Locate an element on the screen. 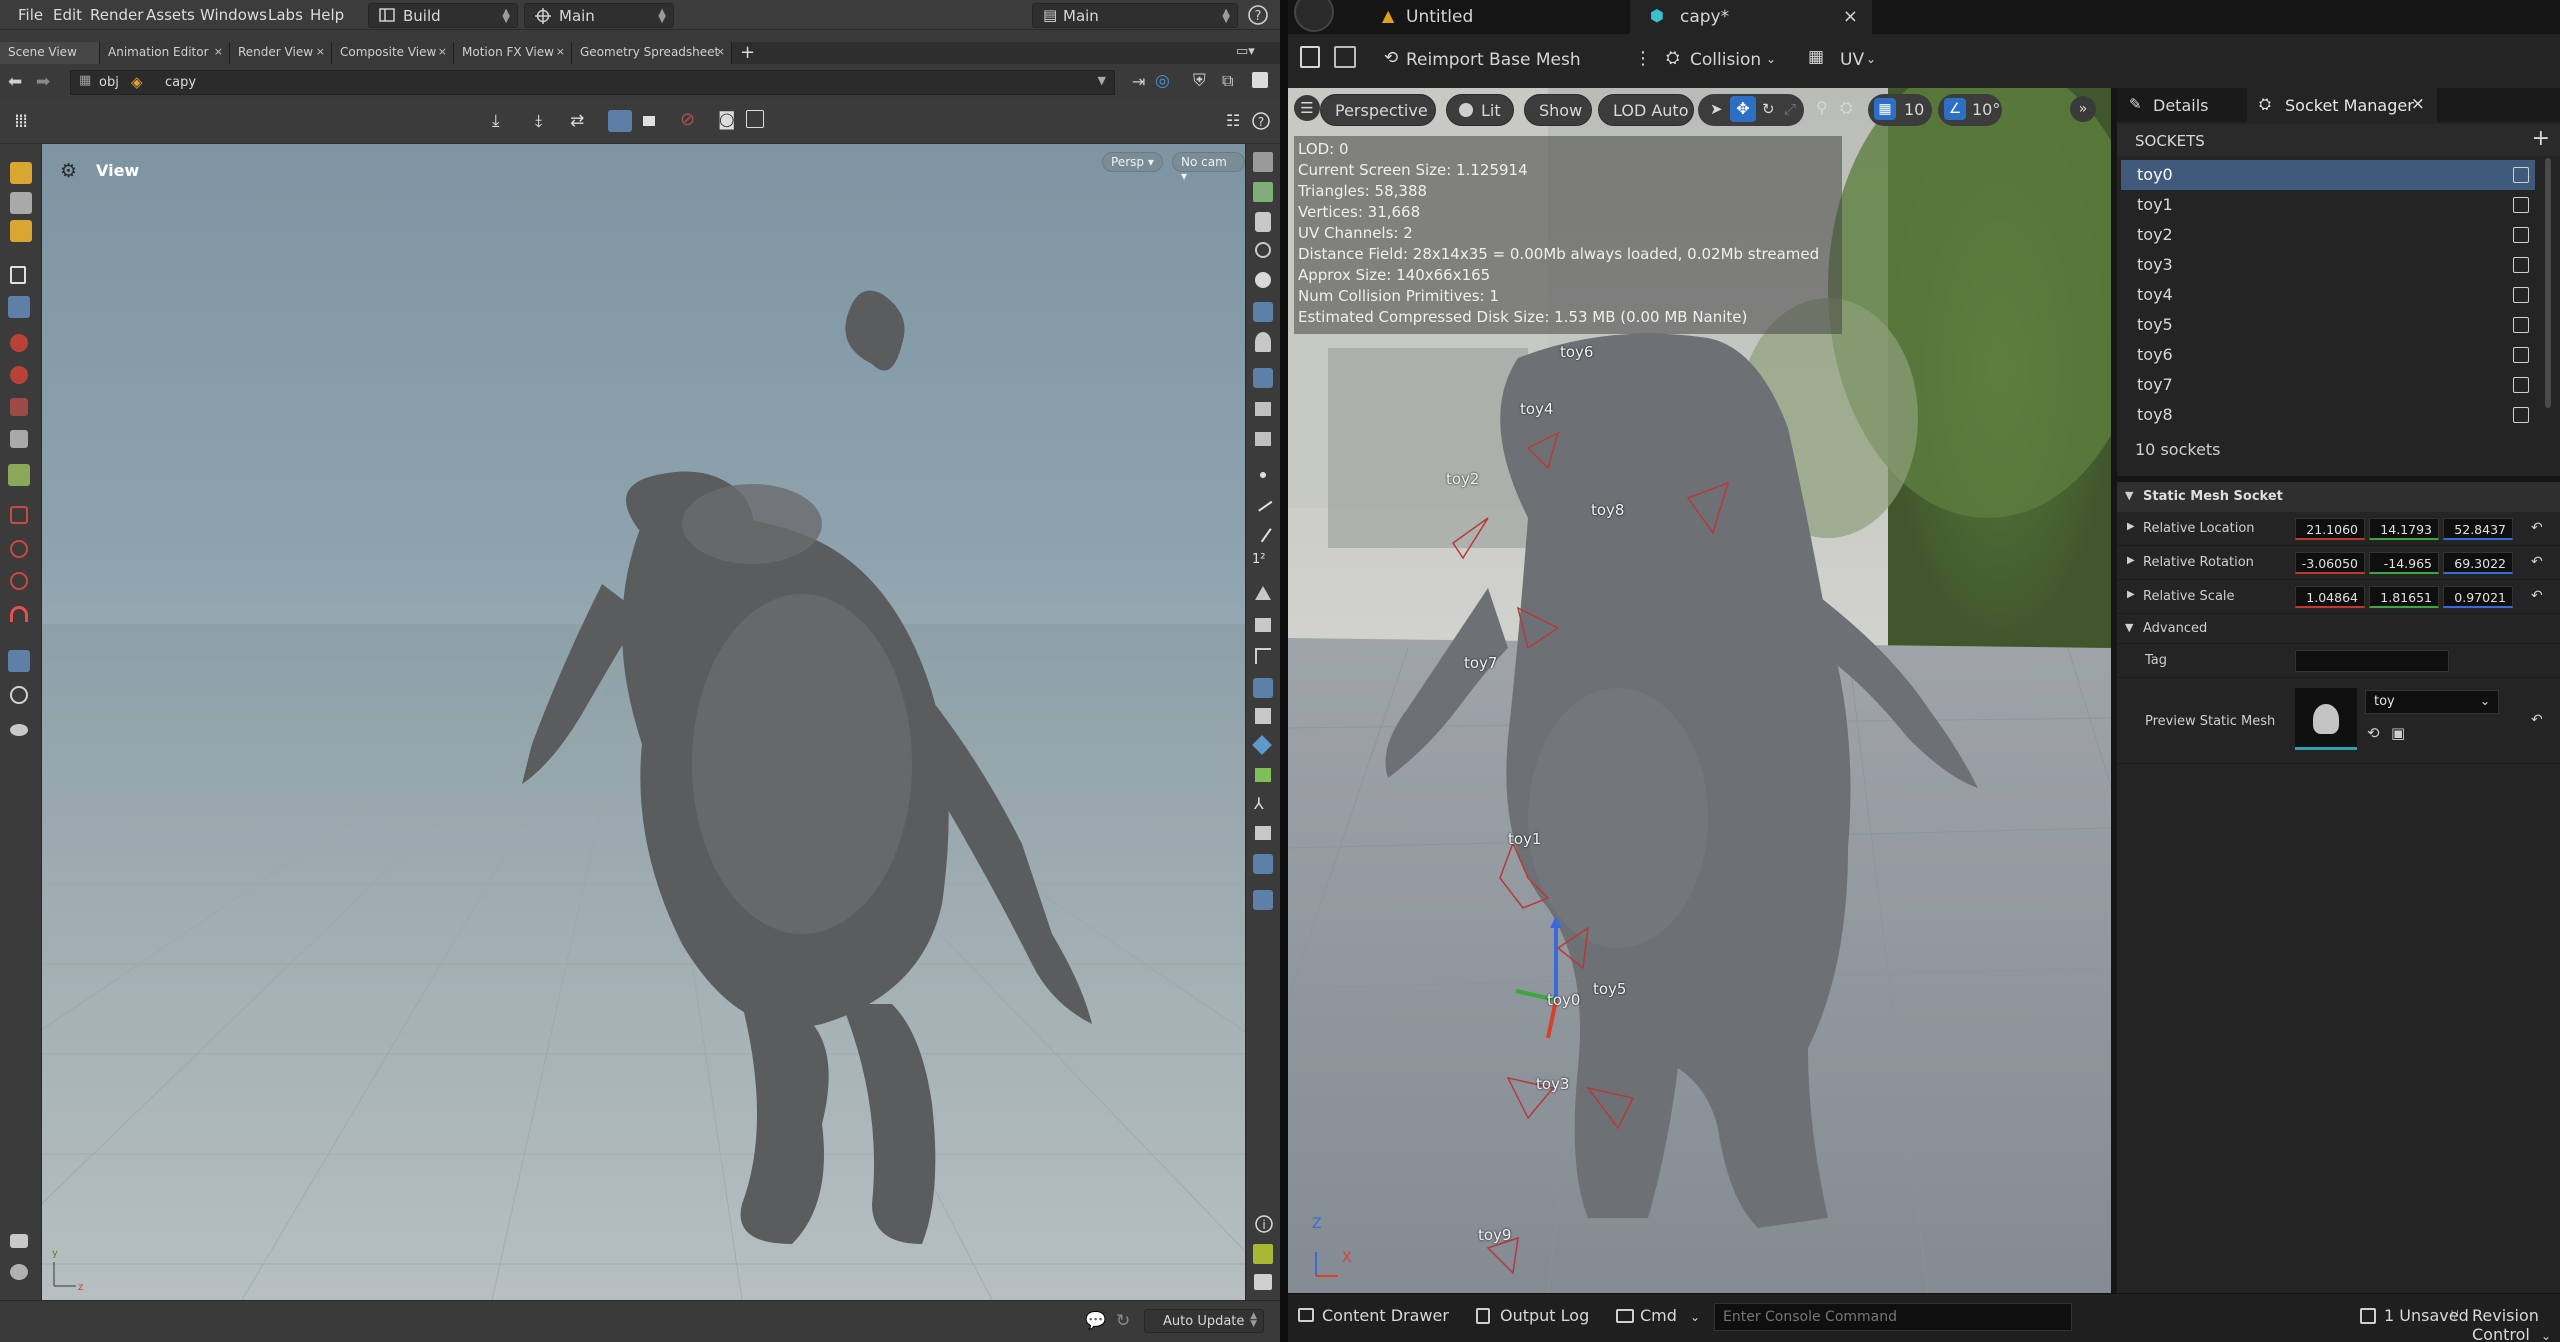 Image resolution: width=2560 pixels, height=1342 pixels. tab-scene-view: Scene View is located at coordinates (50, 53).